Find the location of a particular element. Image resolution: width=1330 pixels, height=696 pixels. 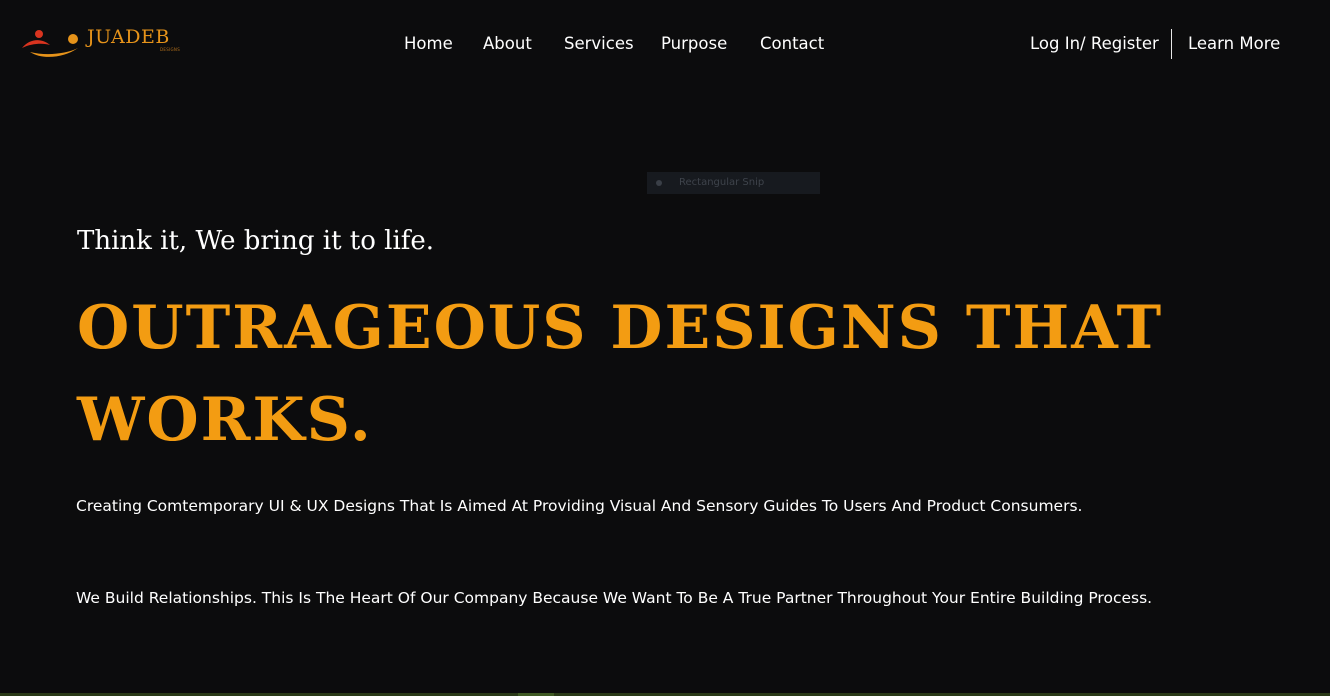

rectangular-snip-chip: Rectangular Snip is located at coordinates (733, 183).